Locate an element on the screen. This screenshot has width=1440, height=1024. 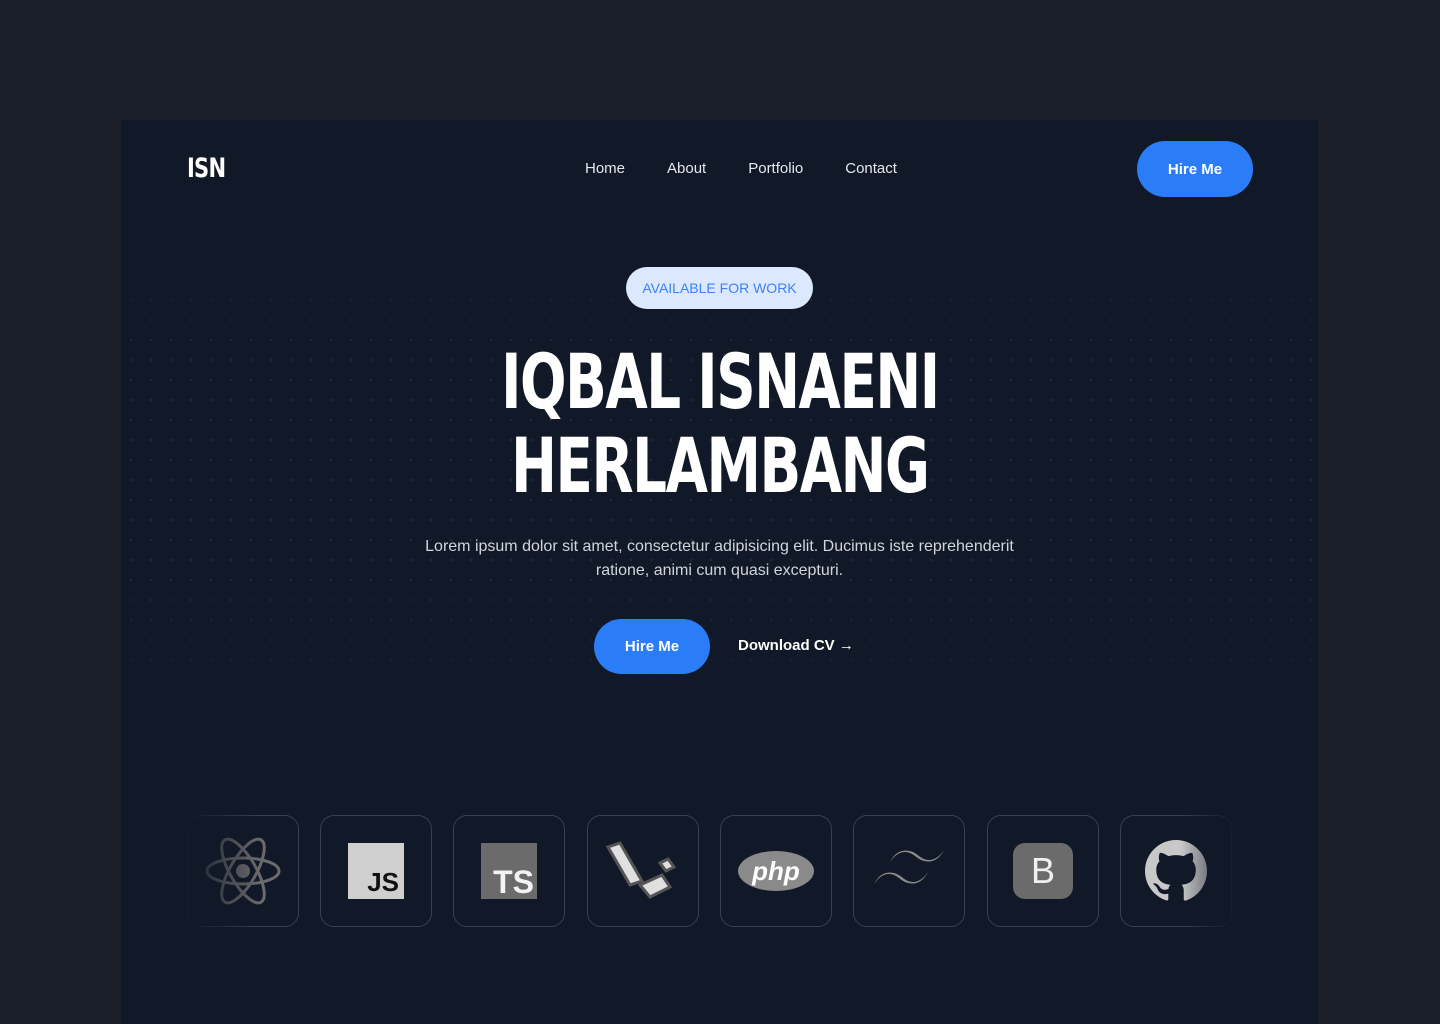
nav-home: Home is located at coordinates (605, 168).